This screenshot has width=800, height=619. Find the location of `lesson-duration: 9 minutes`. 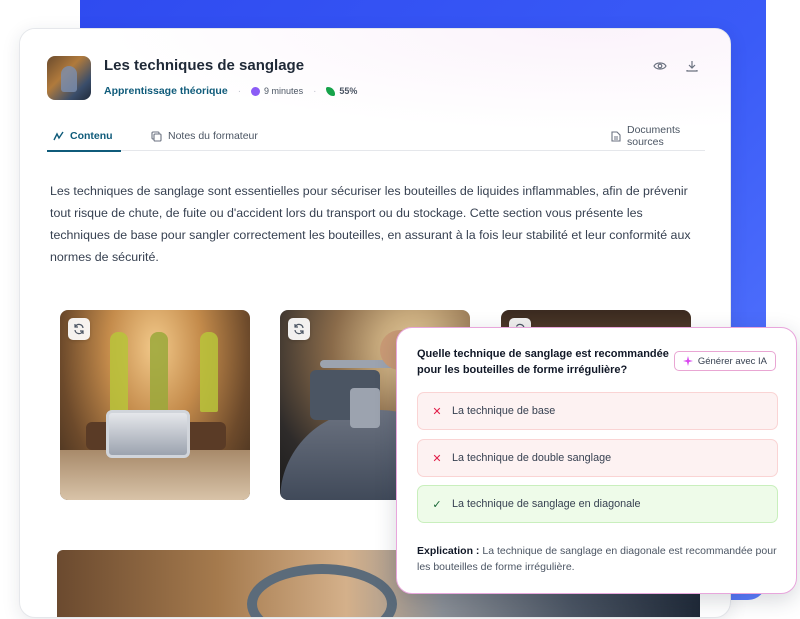

lesson-duration: 9 minutes is located at coordinates (277, 91).